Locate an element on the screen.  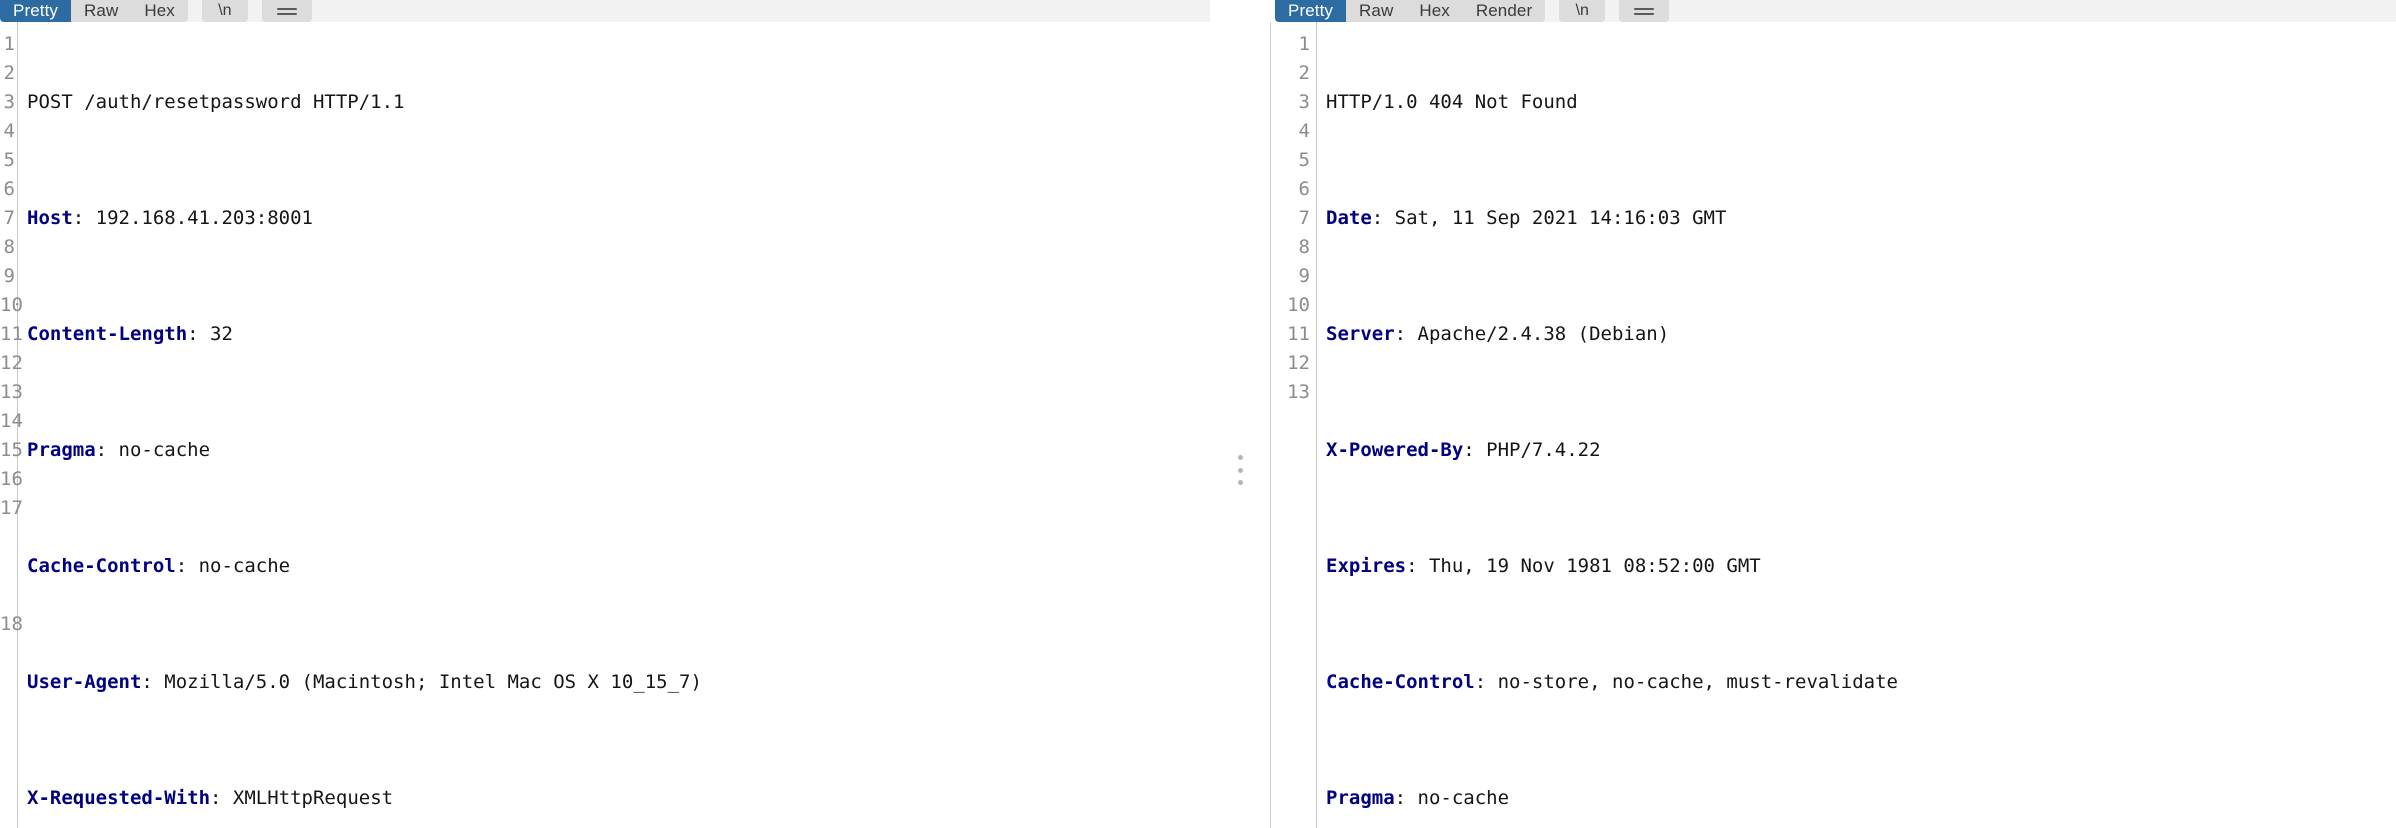
request-toolbar: Pretty Raw Hex \n is located at coordinates (605, 11).